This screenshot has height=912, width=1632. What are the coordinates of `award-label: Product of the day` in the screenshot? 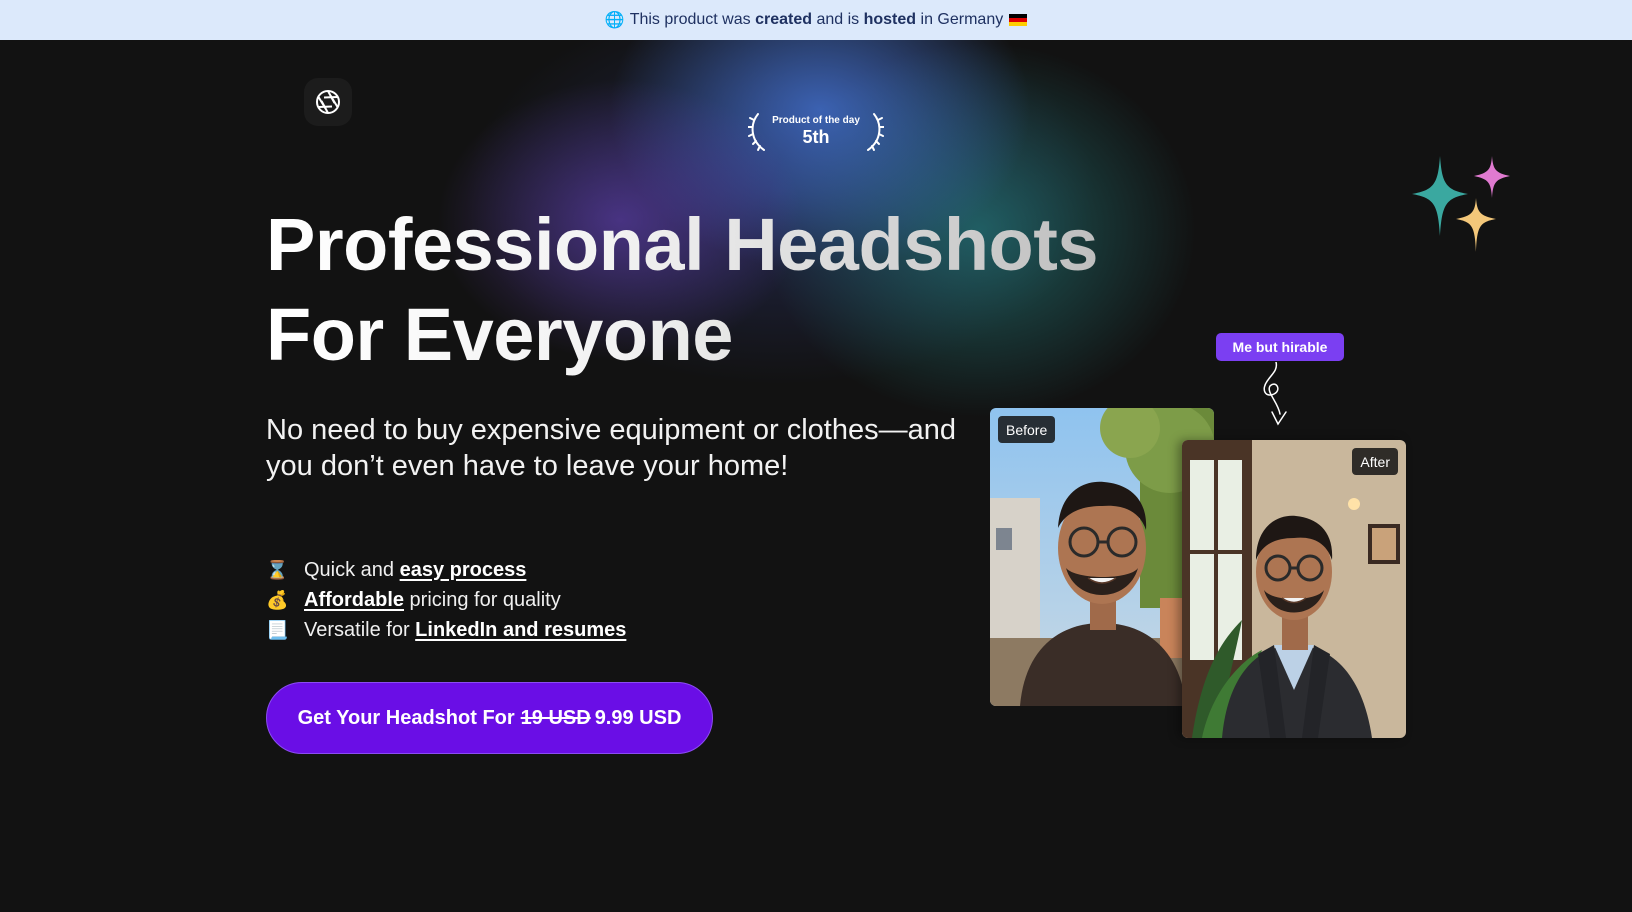 It's located at (816, 120).